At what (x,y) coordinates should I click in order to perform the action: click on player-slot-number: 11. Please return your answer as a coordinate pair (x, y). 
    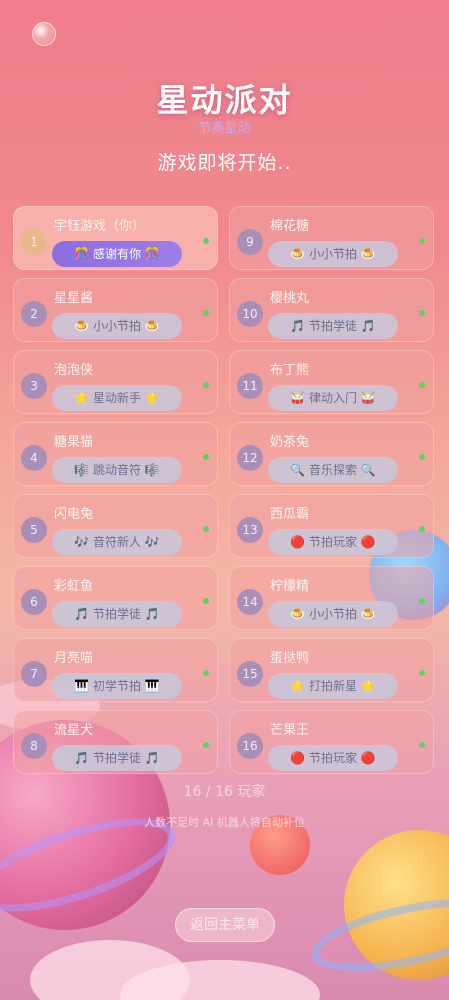
    Looking at the image, I should click on (250, 386).